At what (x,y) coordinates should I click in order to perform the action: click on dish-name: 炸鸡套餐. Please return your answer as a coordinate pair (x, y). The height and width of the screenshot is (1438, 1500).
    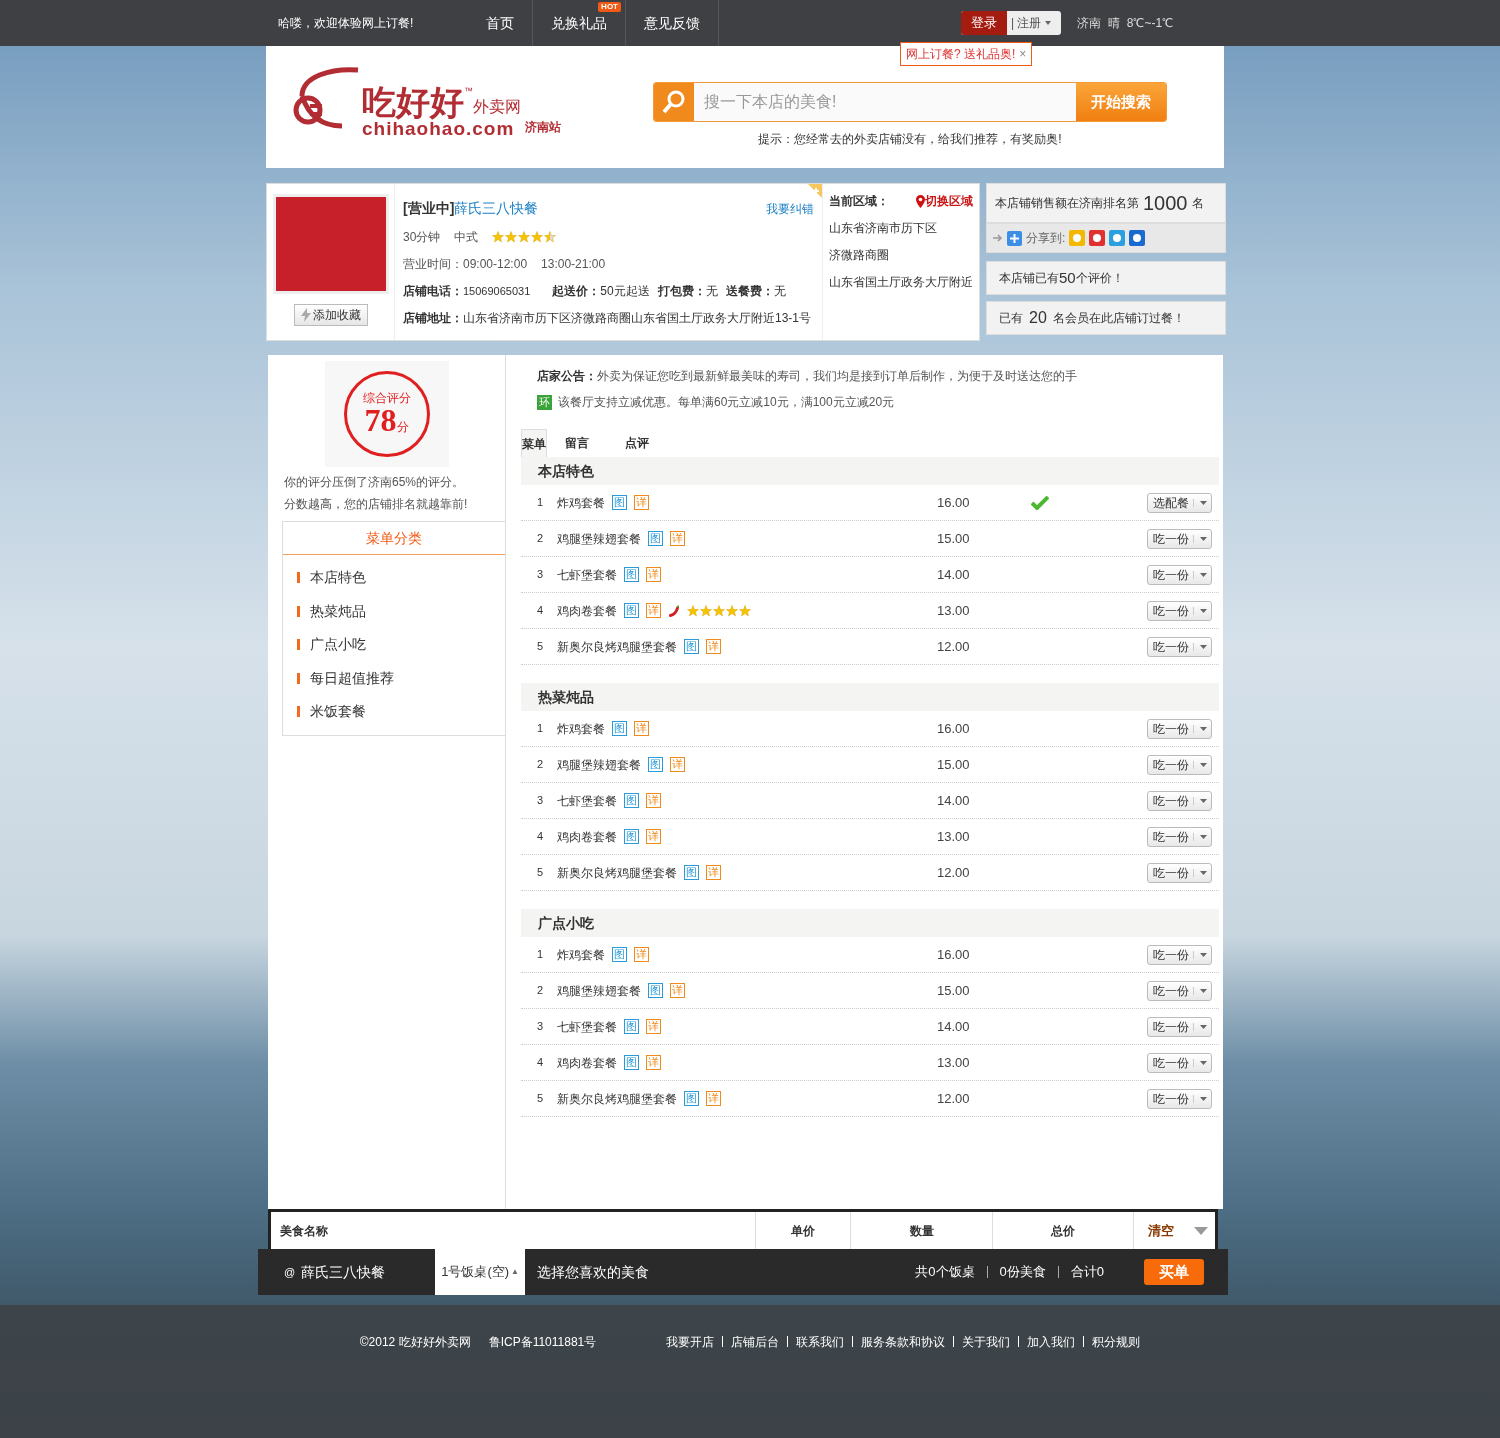
    Looking at the image, I should click on (581, 955).